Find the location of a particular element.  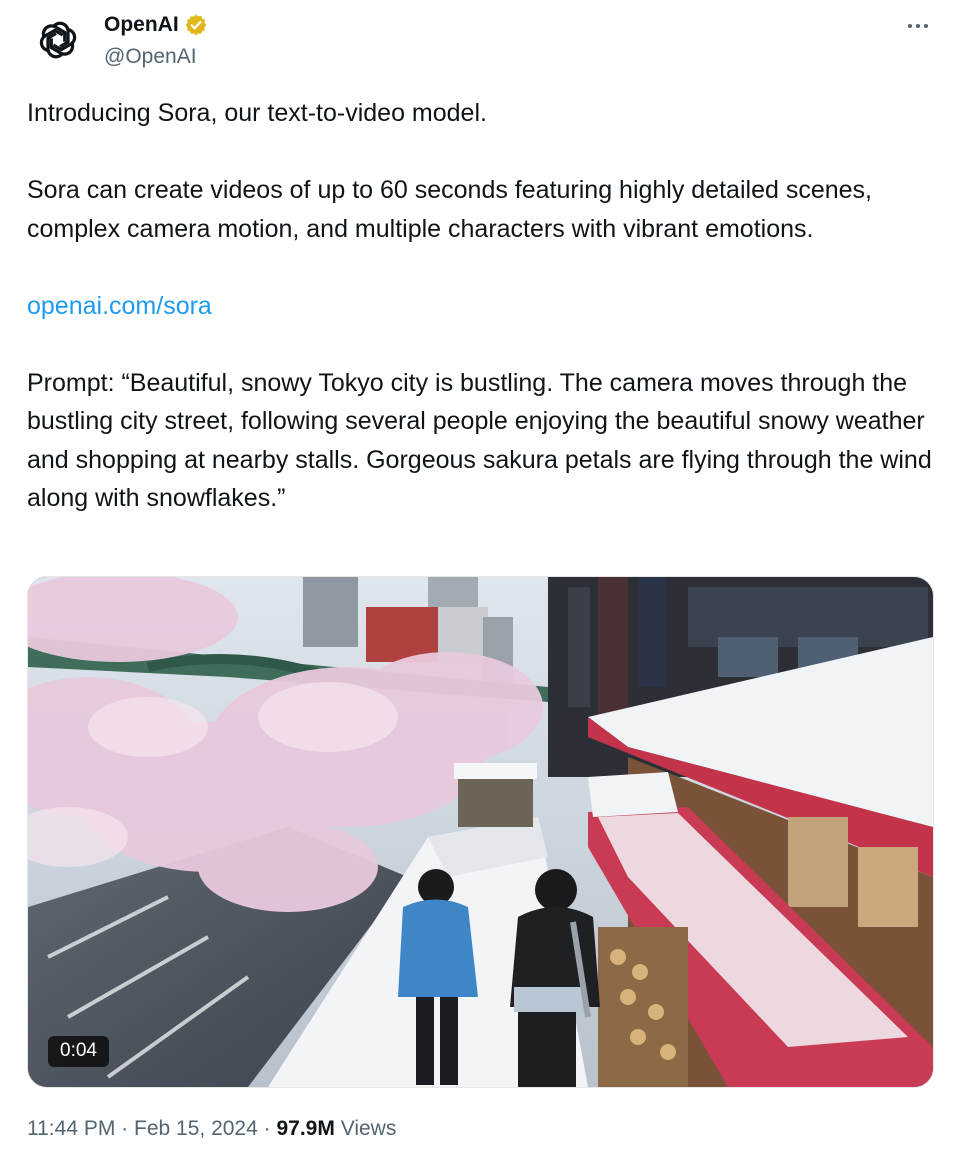

author-name-row: OpenAI is located at coordinates (156, 25).